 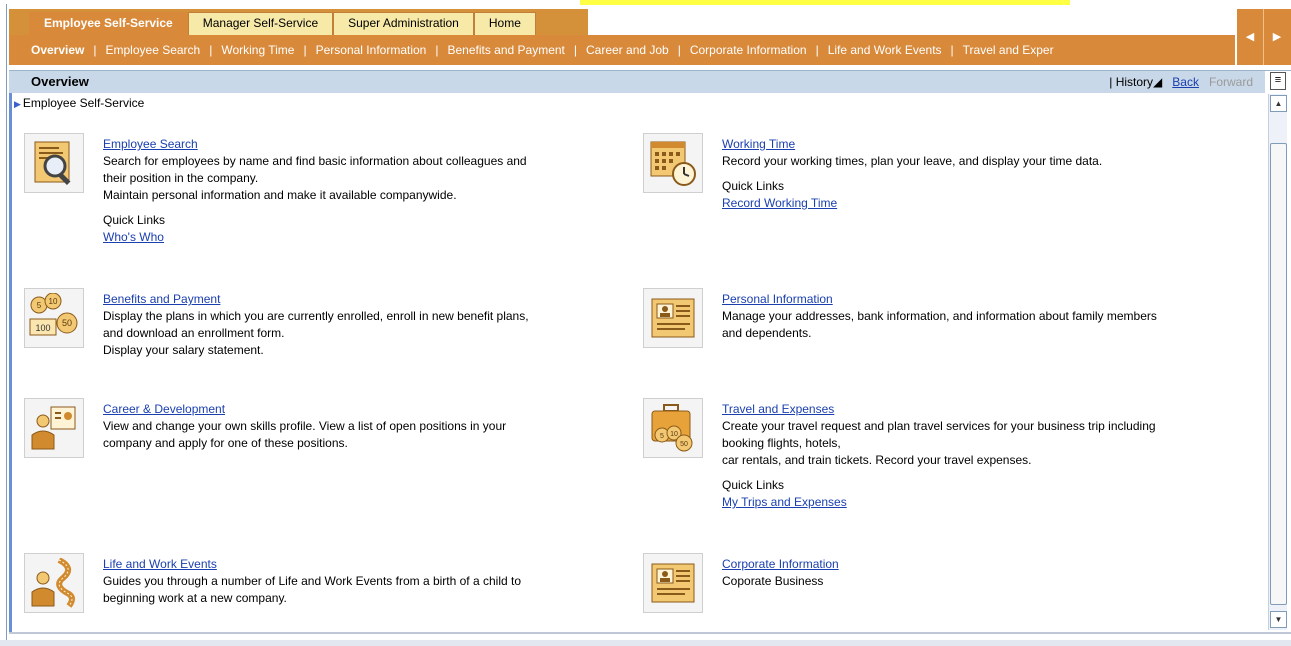 I want to click on tab-bar-blank, so click(x=911, y=22).